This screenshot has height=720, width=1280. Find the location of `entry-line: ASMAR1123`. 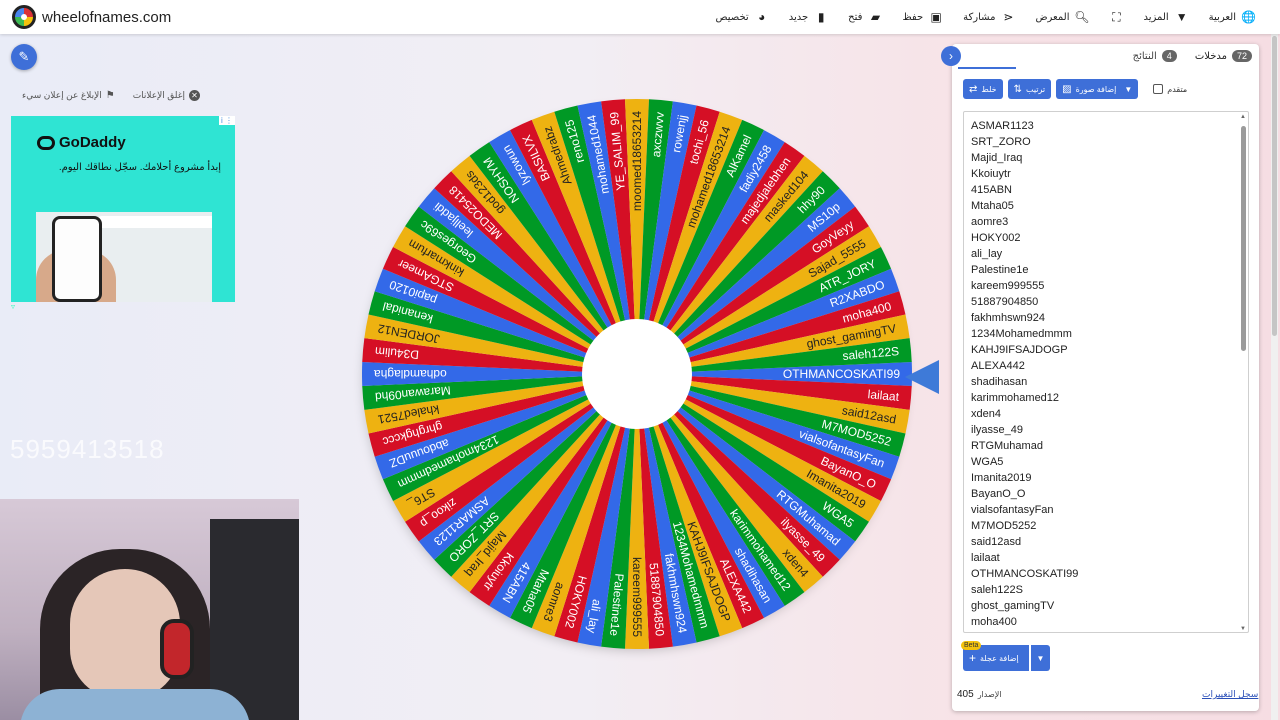

entry-line: ASMAR1123 is located at coordinates (1101, 126).